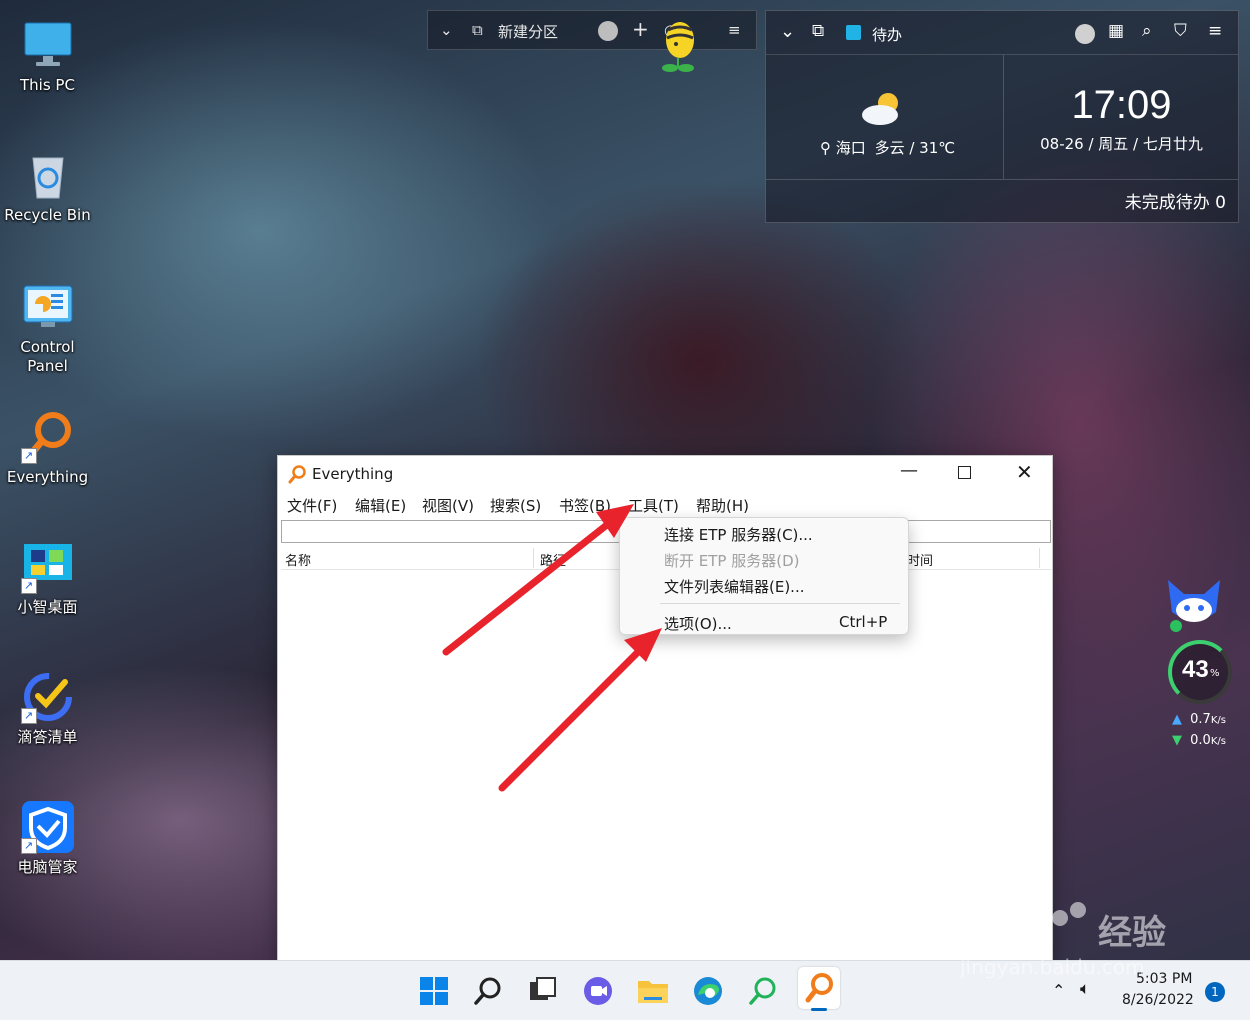 Image resolution: width=1250 pixels, height=1020 pixels. What do you see at coordinates (708, 991) in the screenshot?
I see `edge-browser-button` at bounding box center [708, 991].